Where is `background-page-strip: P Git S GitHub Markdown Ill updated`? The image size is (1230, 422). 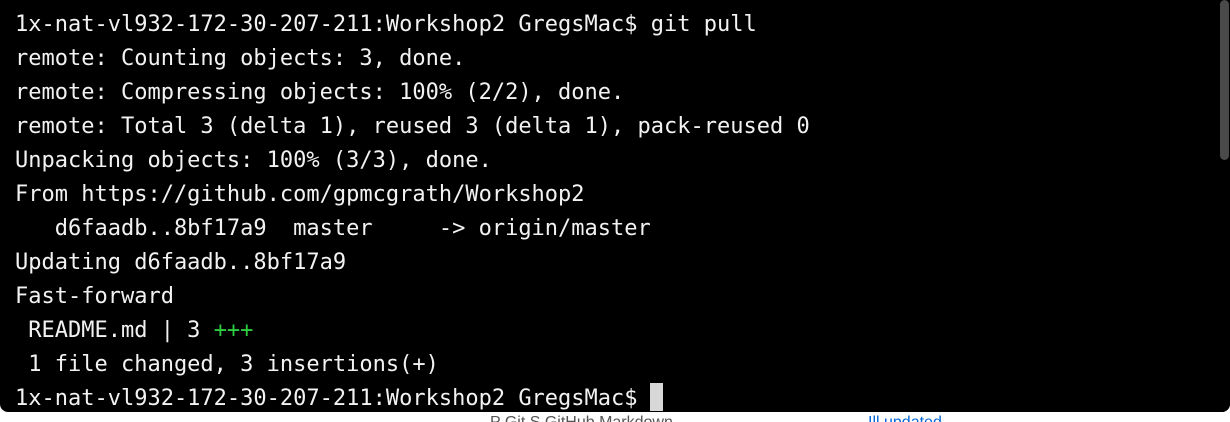
background-page-strip: P Git S GitHub Markdown Ill updated is located at coordinates (615, 417).